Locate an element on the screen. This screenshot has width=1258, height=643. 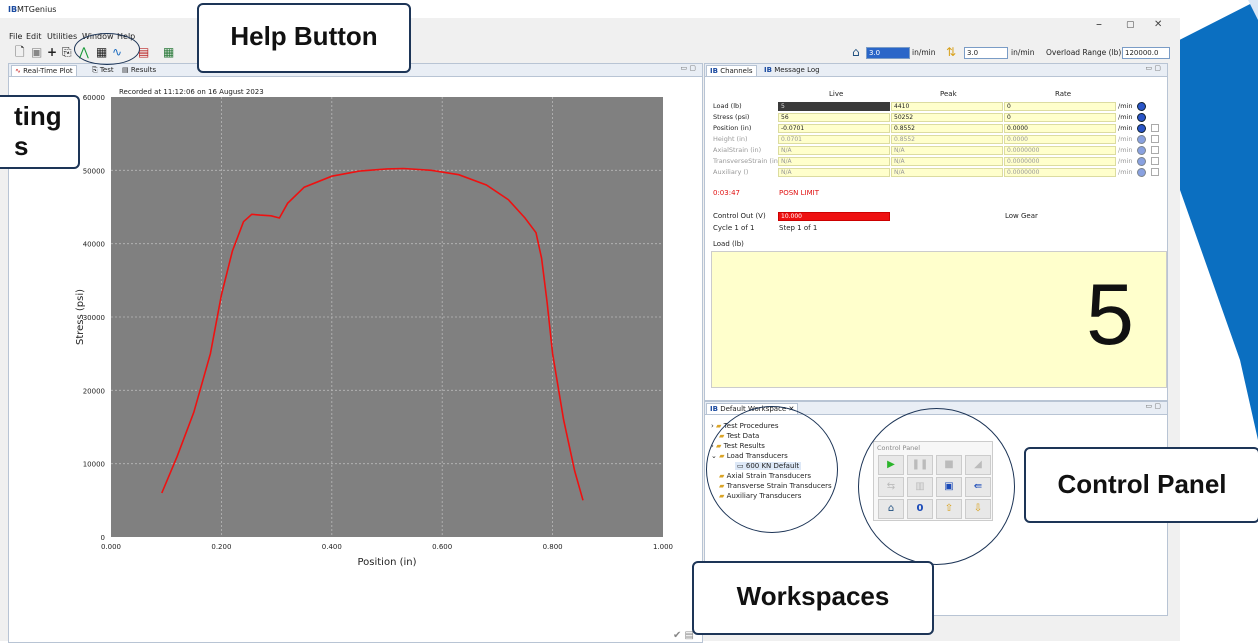
y-tick-label: 20000 is located at coordinates (94, 391).